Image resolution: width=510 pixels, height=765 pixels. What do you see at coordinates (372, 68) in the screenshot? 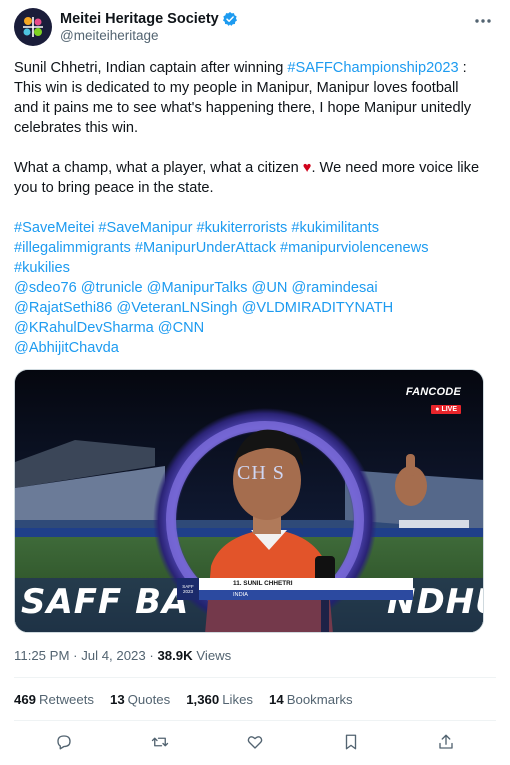
I see `hashtag-link: #SAFFChampionship2023` at bounding box center [372, 68].